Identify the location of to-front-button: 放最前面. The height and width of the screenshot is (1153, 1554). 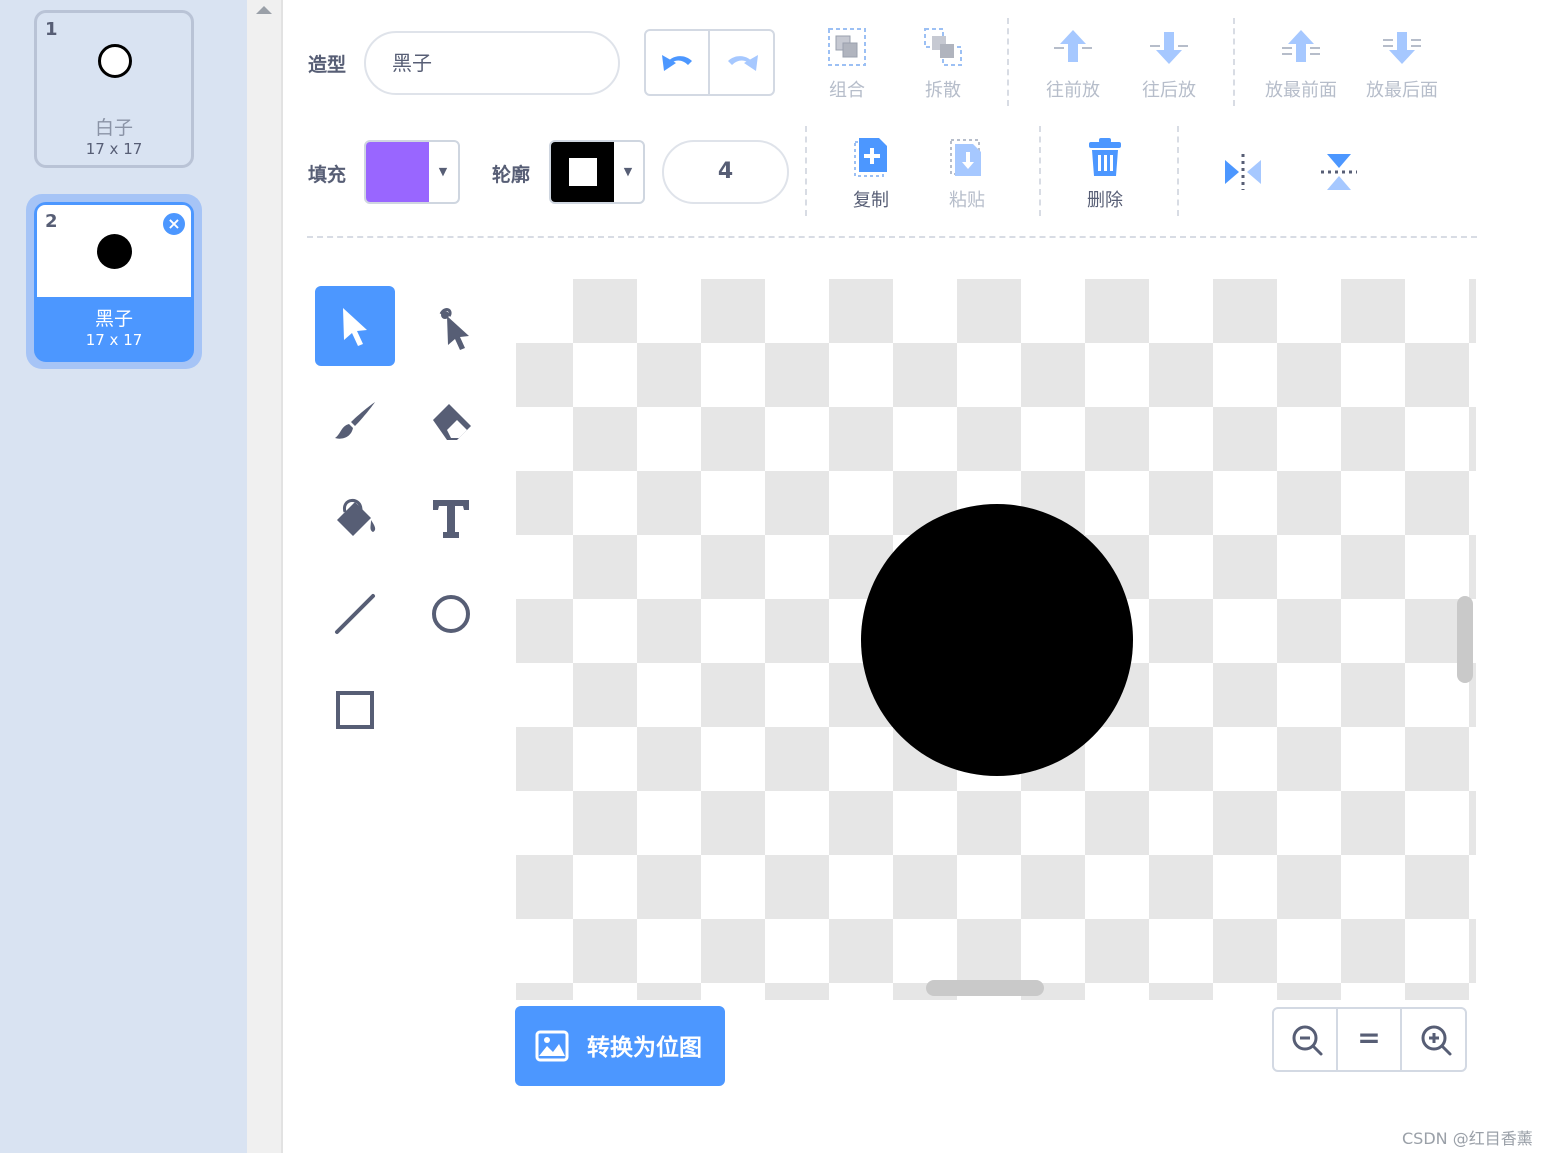
(1301, 64).